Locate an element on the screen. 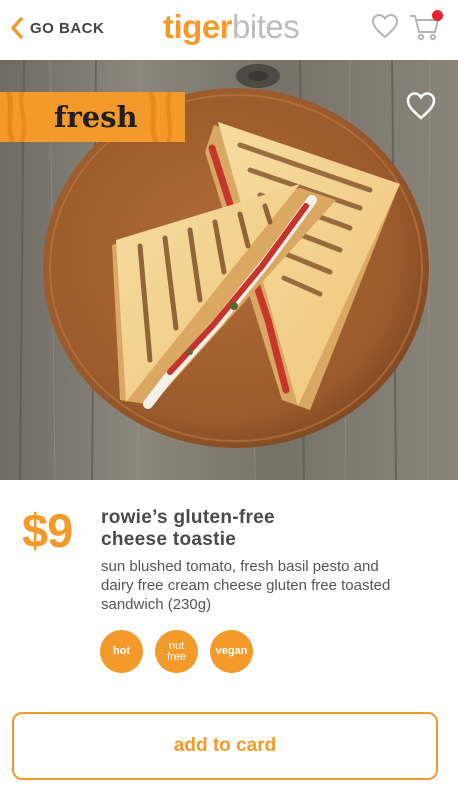 This screenshot has height=800, width=458. product-title-line-1: rowie’s gluten-free is located at coordinates (188, 517).